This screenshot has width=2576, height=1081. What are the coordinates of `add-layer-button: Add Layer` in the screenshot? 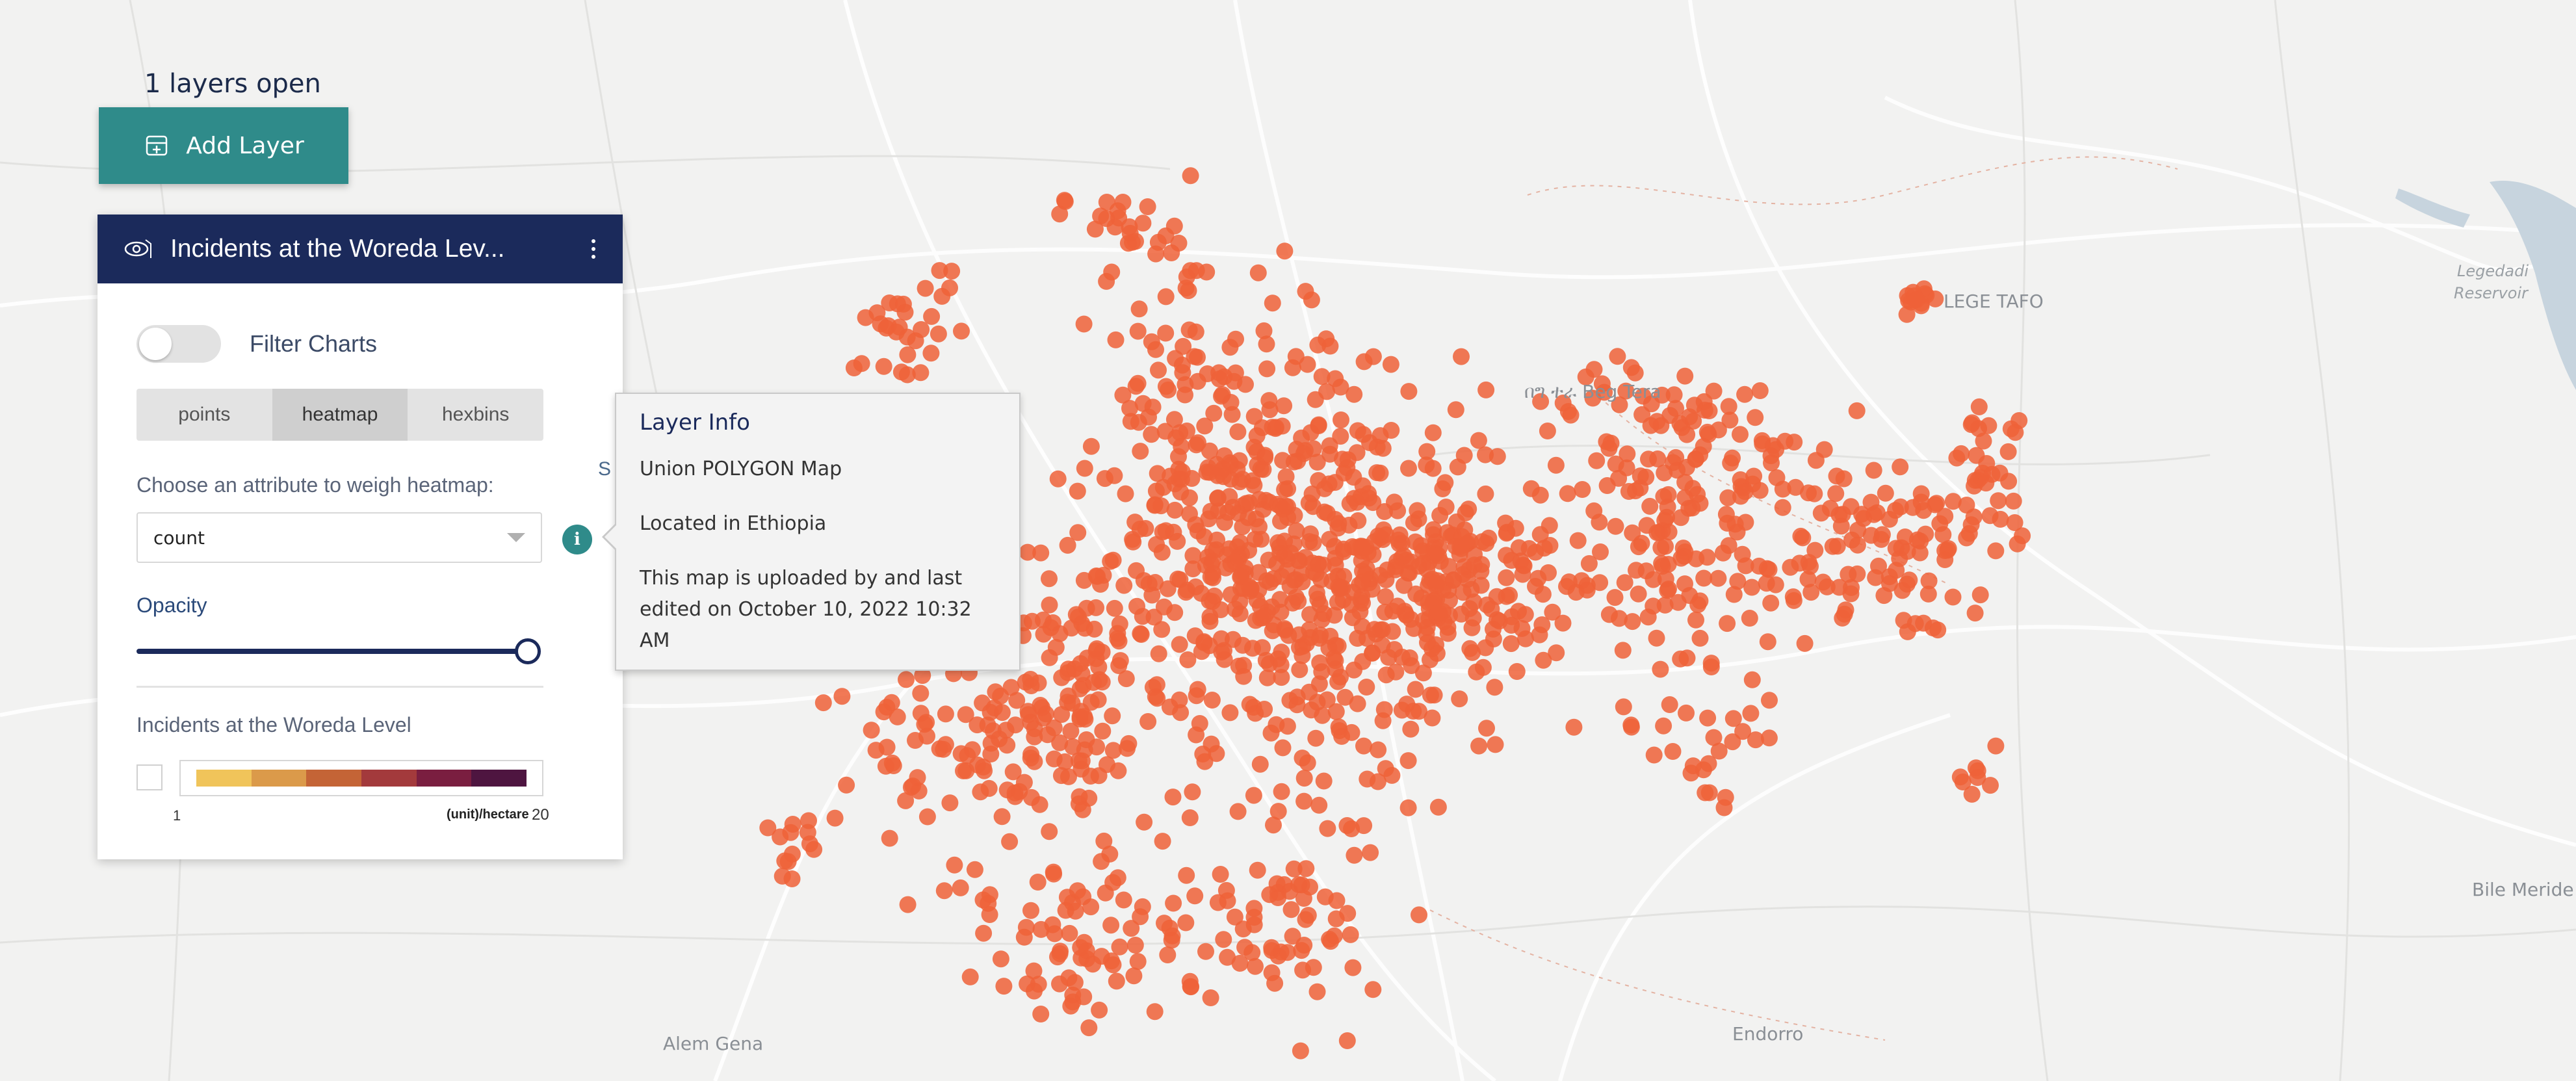 It's located at (223, 145).